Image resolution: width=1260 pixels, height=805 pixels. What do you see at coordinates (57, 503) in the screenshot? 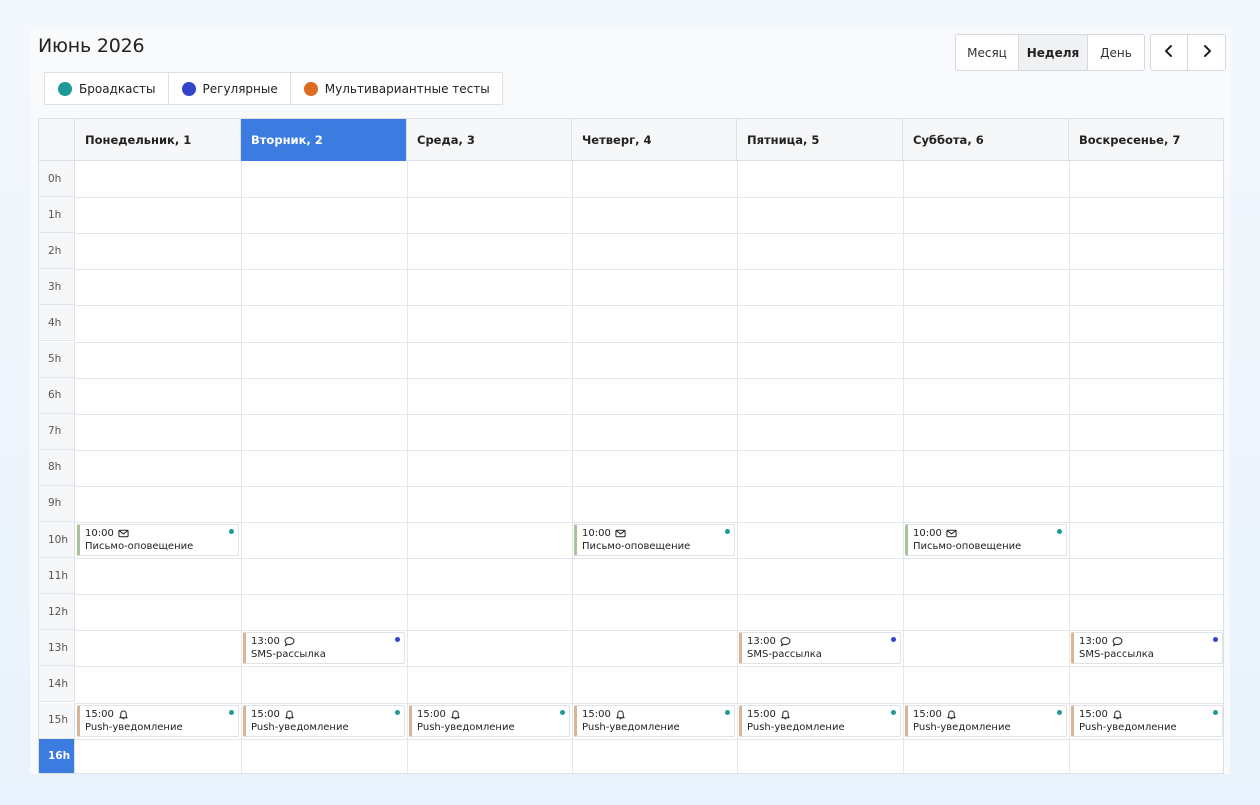
I see `hour-label: 9h` at bounding box center [57, 503].